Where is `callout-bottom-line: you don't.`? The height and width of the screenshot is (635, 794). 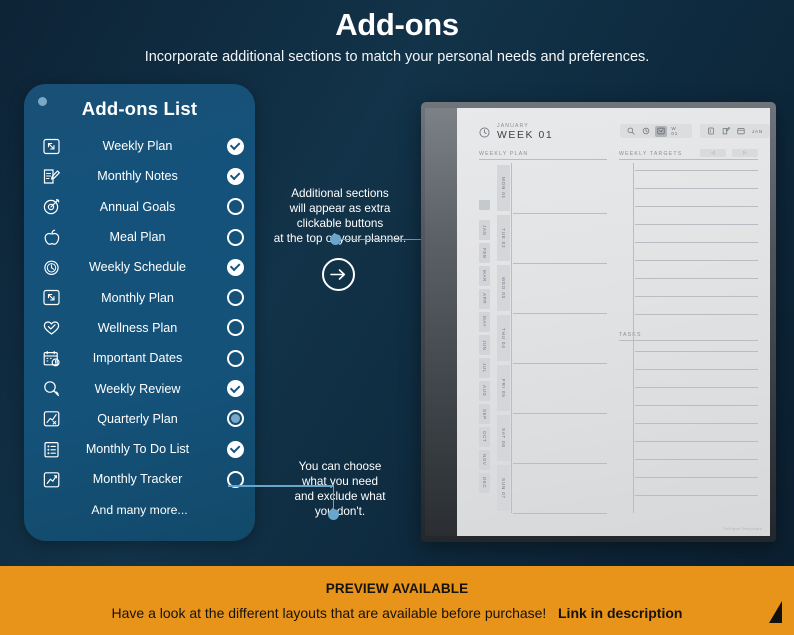
callout-bottom-line: you don't. is located at coordinates (340, 511).